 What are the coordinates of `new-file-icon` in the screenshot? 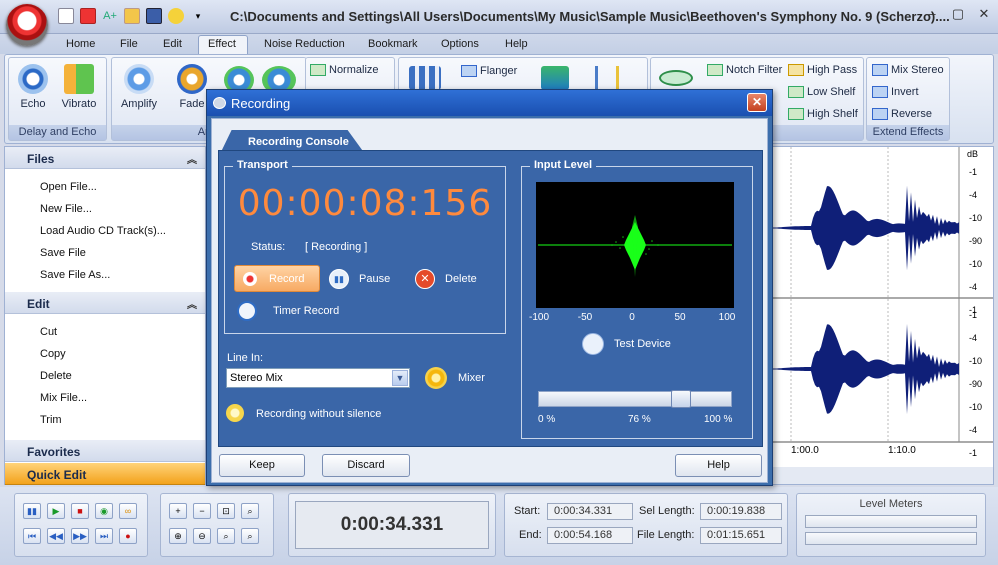 It's located at (66, 16).